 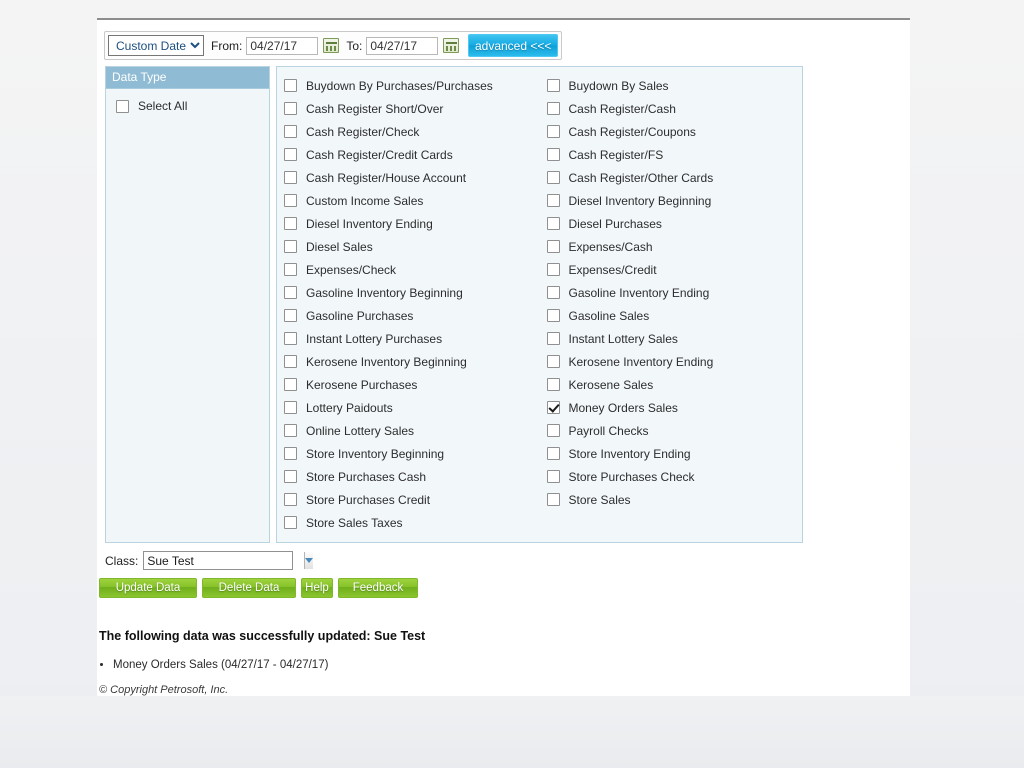 What do you see at coordinates (451, 45) in the screenshot?
I see `to-calendar-icon` at bounding box center [451, 45].